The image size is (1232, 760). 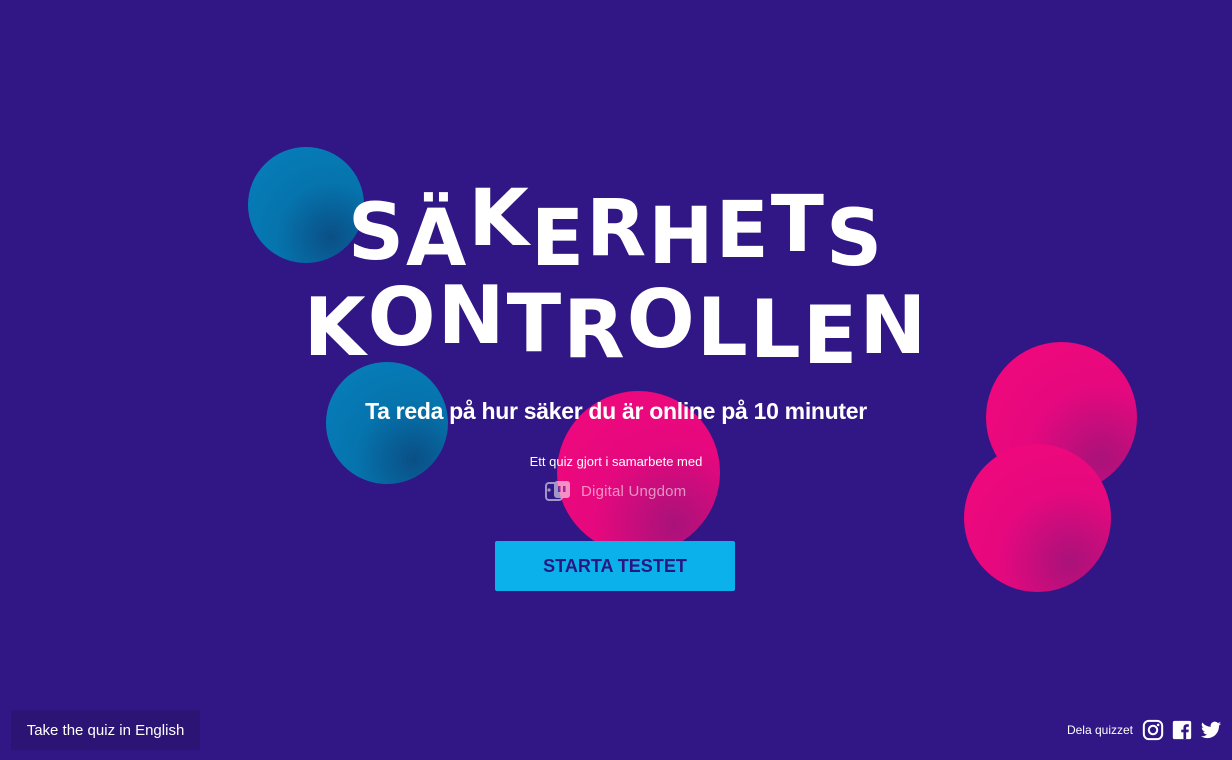 What do you see at coordinates (1153, 730) in the screenshot?
I see `instagram-icon` at bounding box center [1153, 730].